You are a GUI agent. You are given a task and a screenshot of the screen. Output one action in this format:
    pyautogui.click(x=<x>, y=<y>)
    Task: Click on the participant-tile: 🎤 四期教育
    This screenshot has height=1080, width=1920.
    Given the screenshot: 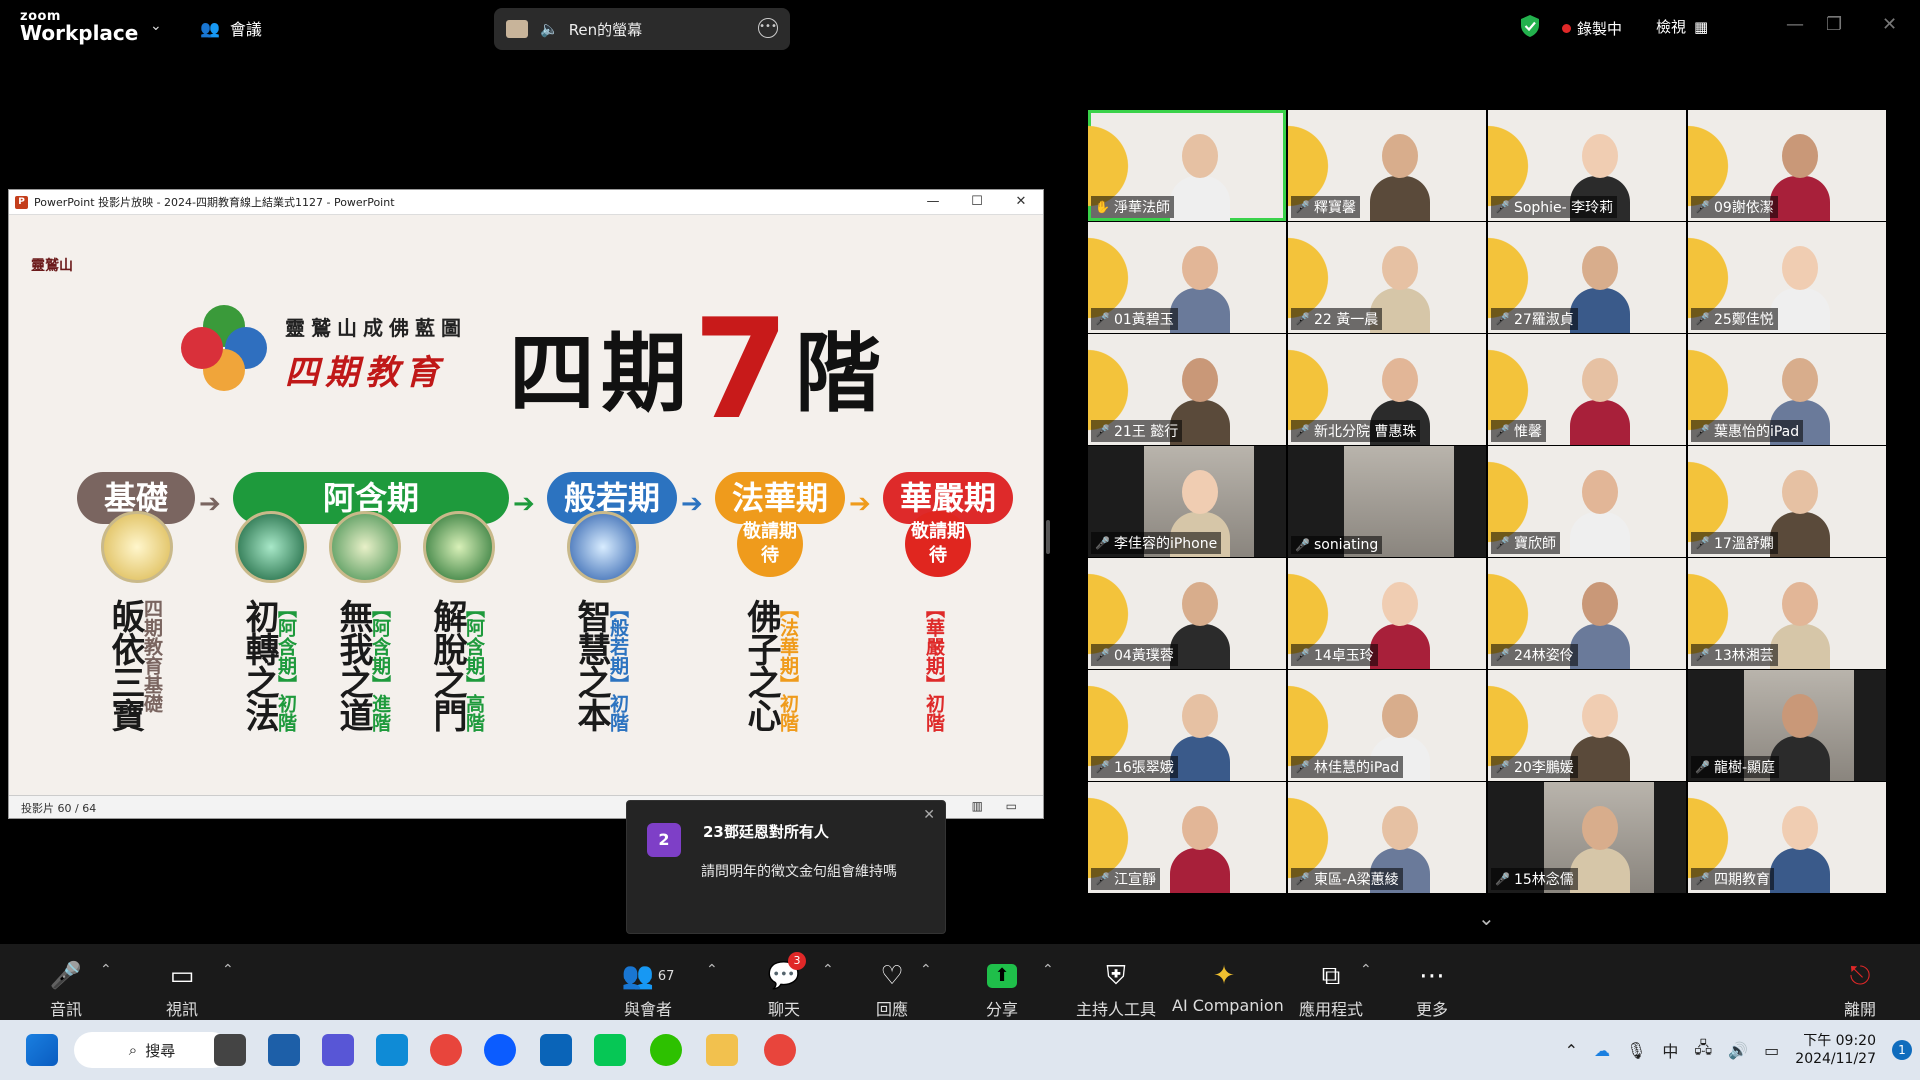 What is the action you would take?
    pyautogui.click(x=1787, y=837)
    